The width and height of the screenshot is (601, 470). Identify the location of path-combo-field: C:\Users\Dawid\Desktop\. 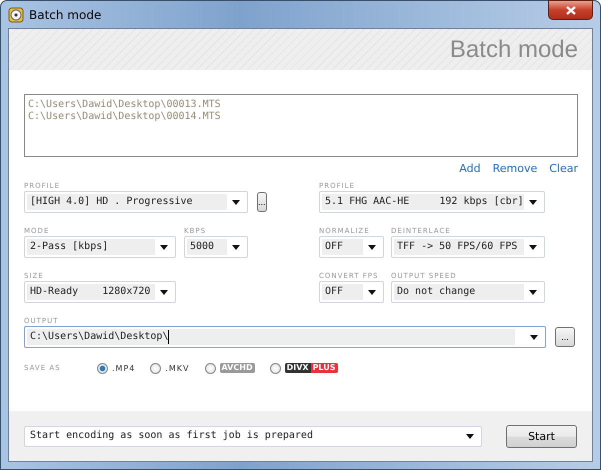
(285, 337).